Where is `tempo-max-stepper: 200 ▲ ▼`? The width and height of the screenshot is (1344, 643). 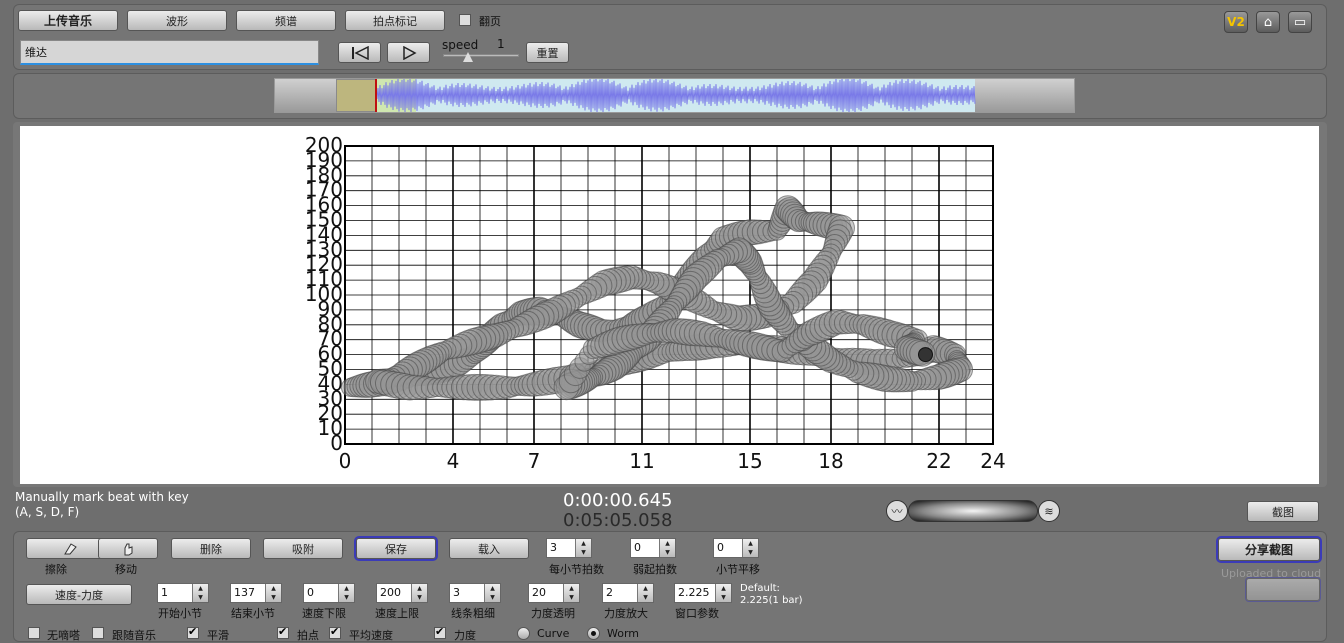 tempo-max-stepper: 200 ▲ ▼ is located at coordinates (402, 593).